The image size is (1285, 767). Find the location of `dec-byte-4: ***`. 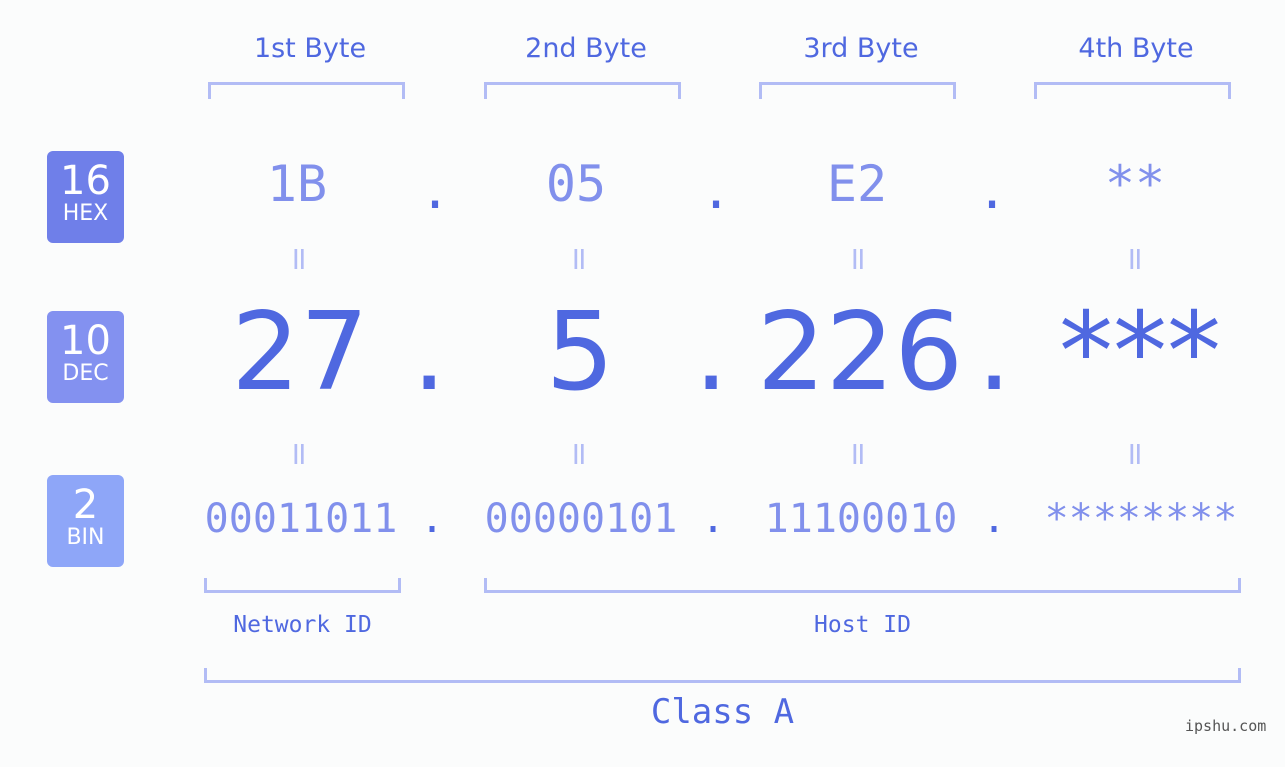

dec-byte-4: *** is located at coordinates (1140, 352).